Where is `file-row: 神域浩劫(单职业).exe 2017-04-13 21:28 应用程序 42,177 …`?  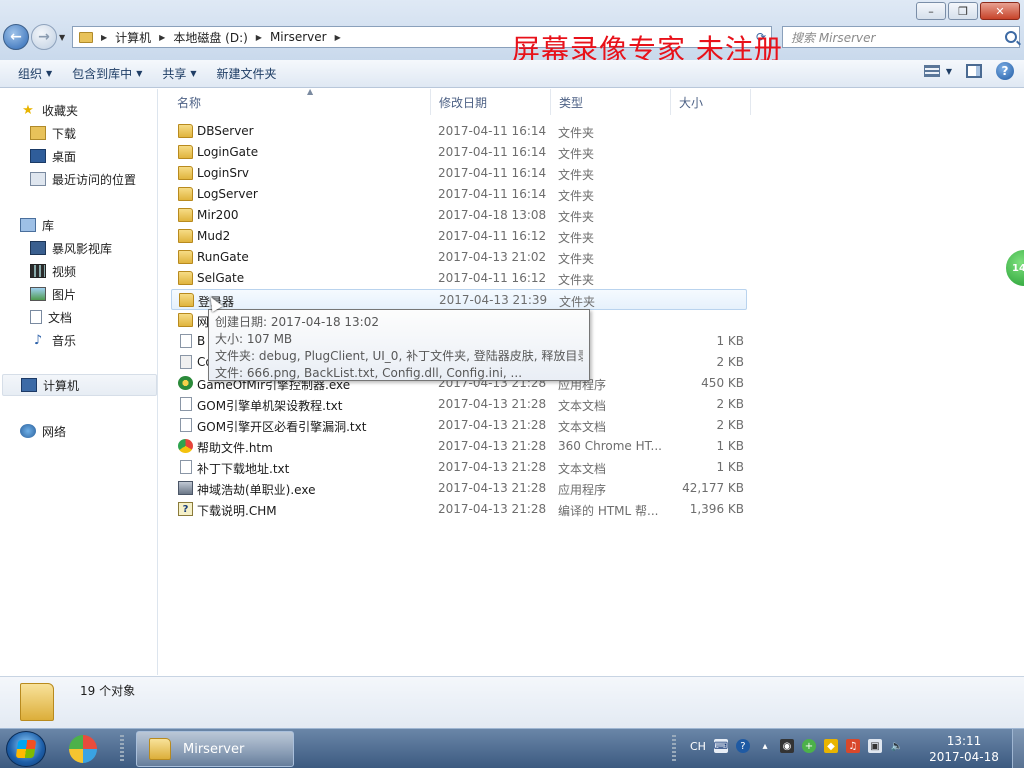
file-row: 神域浩劫(单职业).exe 2017-04-13 21:28 应用程序 42,177 … is located at coordinates (459, 488).